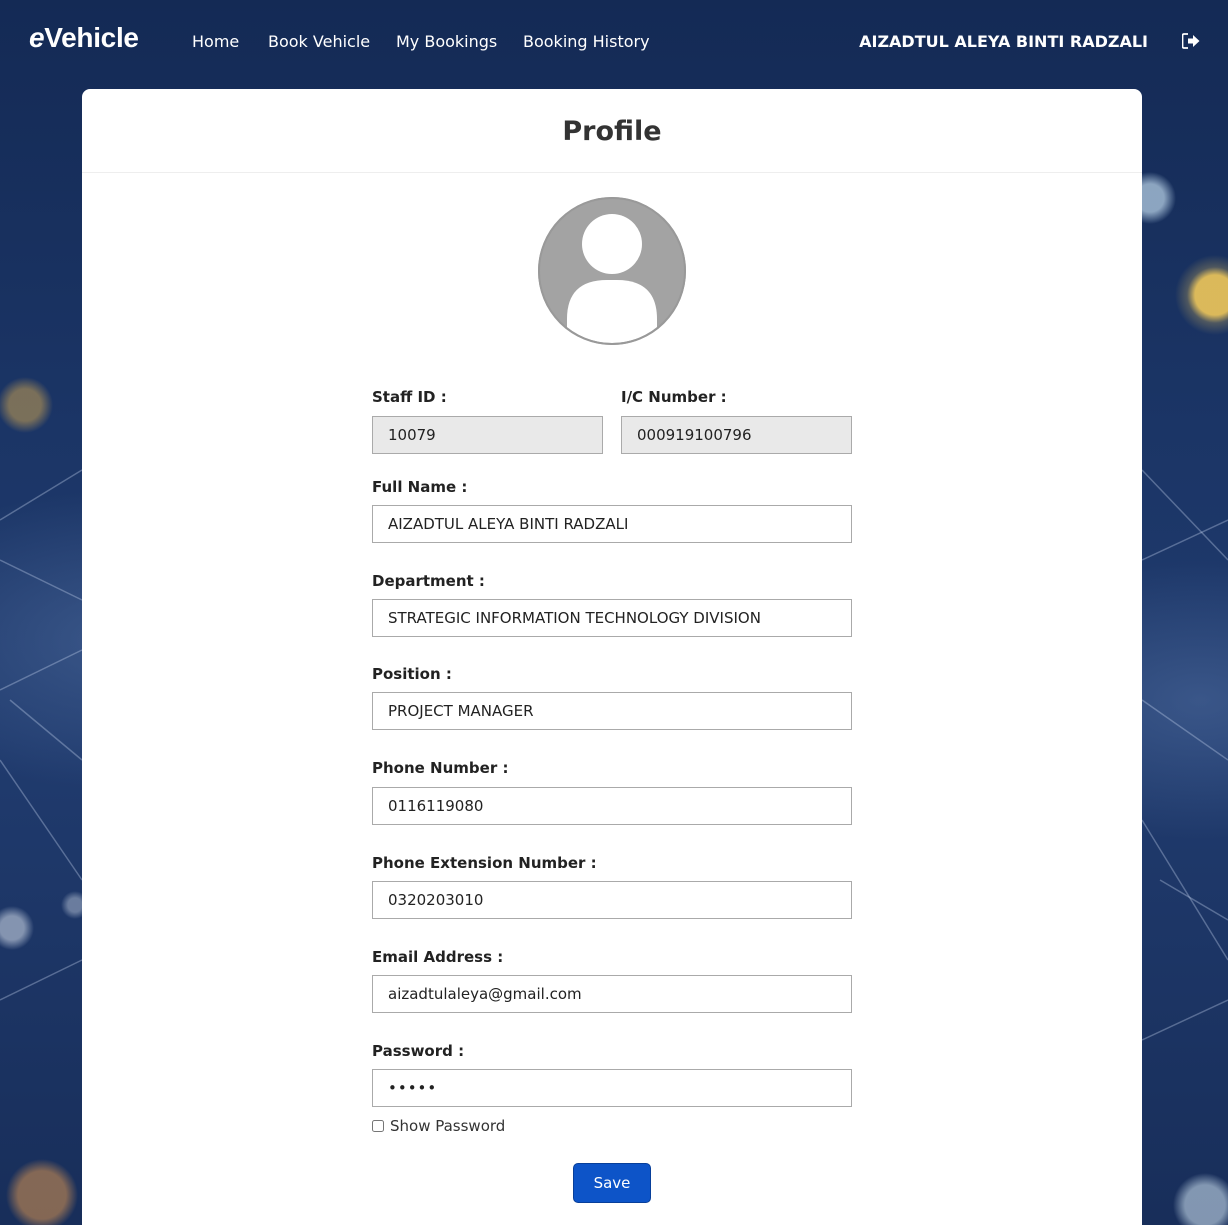 This screenshot has width=1228, height=1225. What do you see at coordinates (612, 1088) in the screenshot?
I see `password-field` at bounding box center [612, 1088].